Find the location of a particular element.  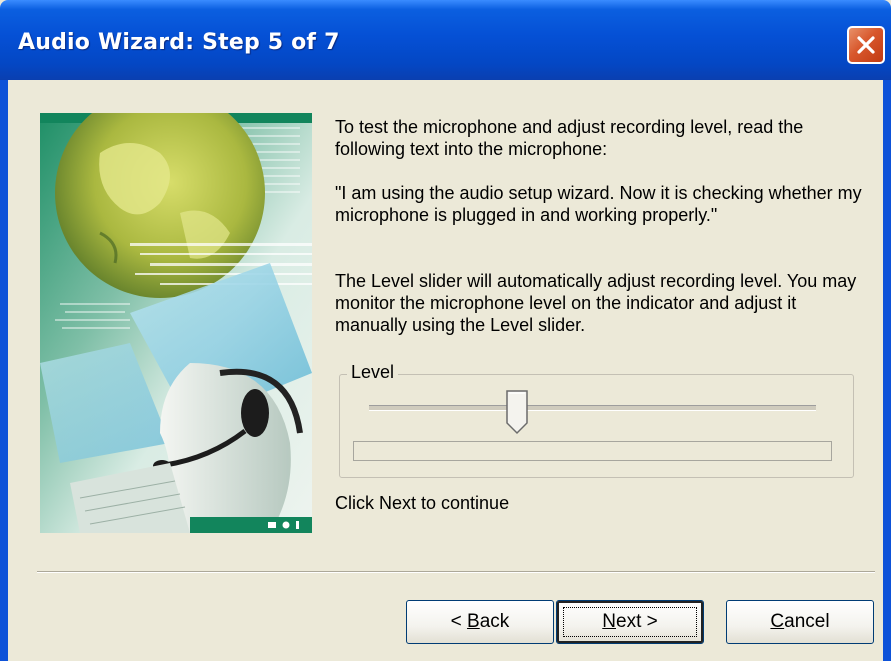

window-title: Audio Wizard: Step 5 of 7 is located at coordinates (179, 42).